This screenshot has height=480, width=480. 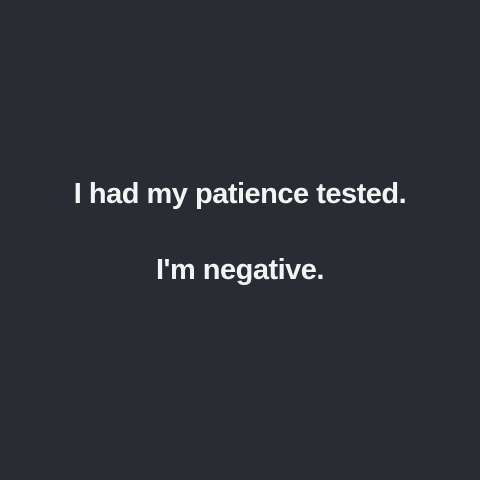 What do you see at coordinates (240, 194) in the screenshot?
I see `joke-setup-text: I had my patience tested.` at bounding box center [240, 194].